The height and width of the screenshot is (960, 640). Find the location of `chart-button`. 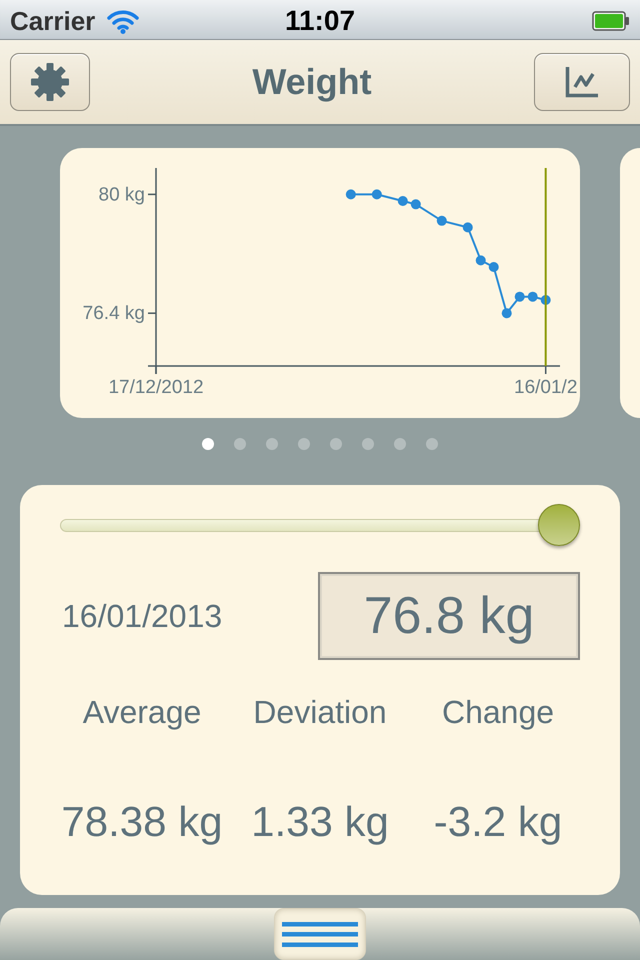

chart-button is located at coordinates (582, 82).